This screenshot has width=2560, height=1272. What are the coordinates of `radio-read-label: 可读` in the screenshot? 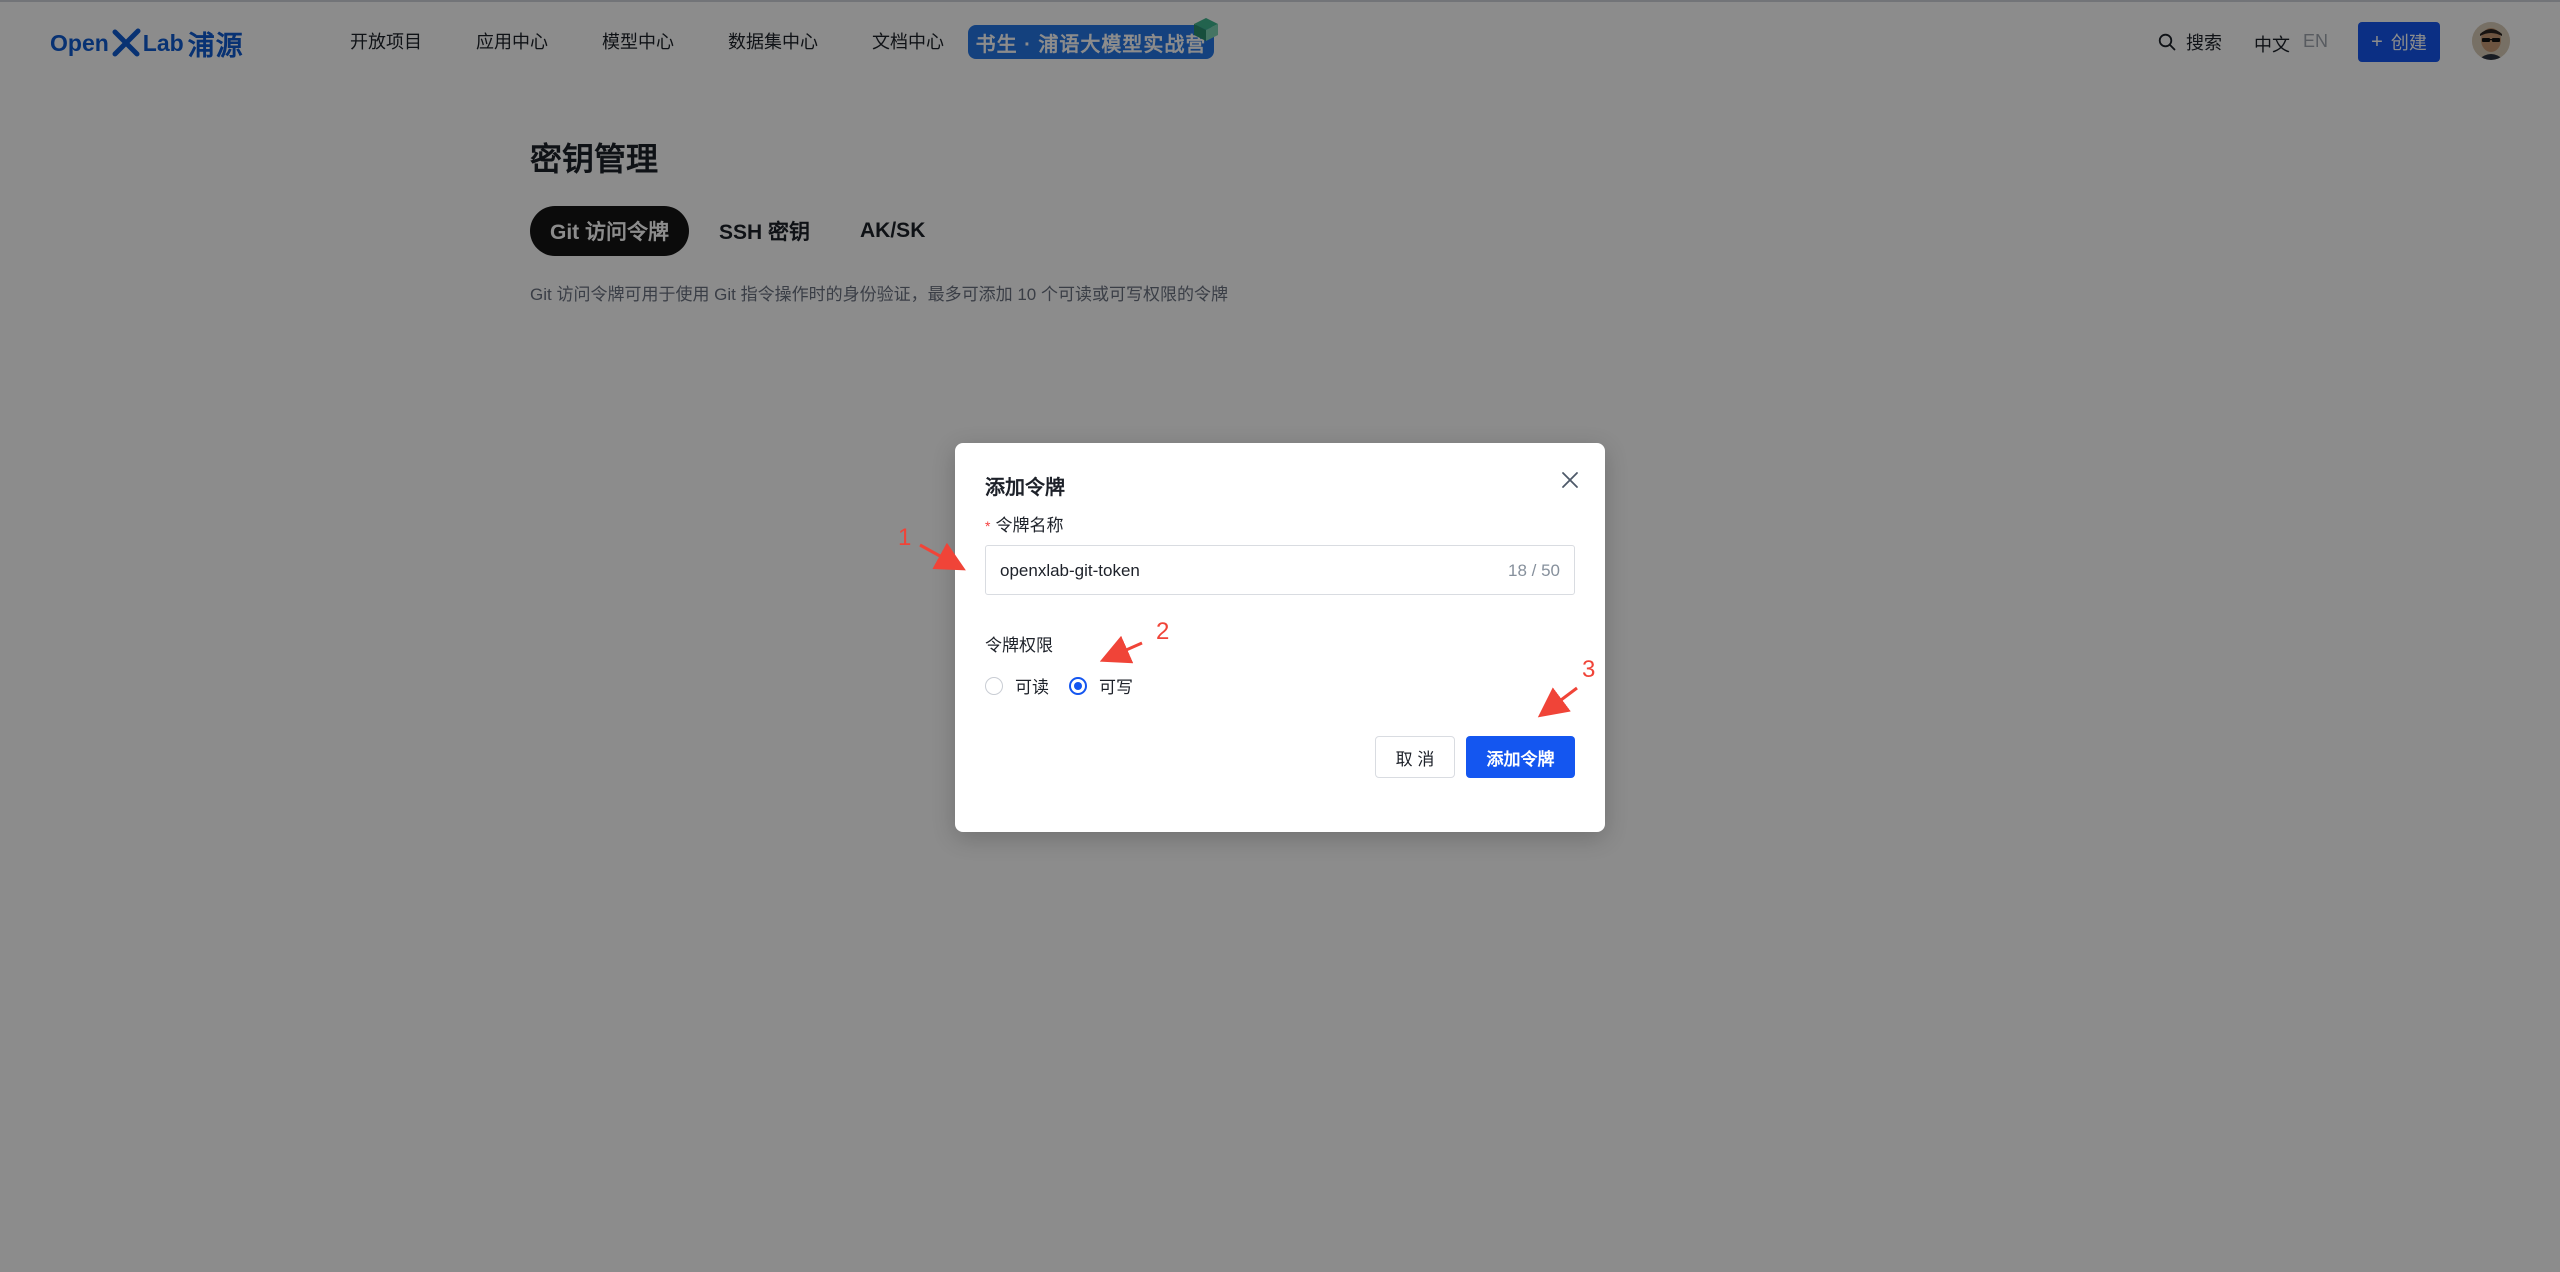 It's located at (1032, 687).